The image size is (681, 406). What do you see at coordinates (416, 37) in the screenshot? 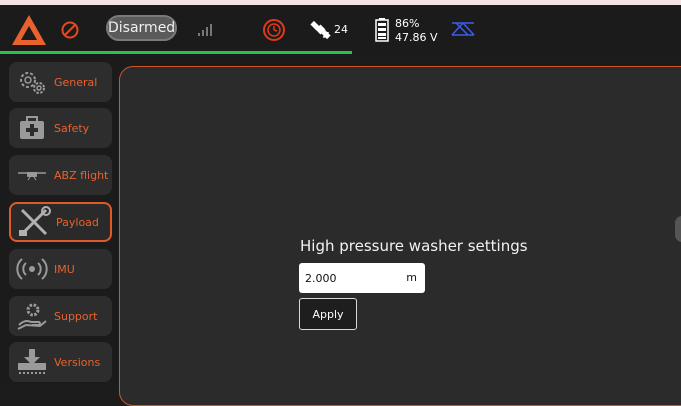
I see `battery-voltage: 47.86 V` at bounding box center [416, 37].